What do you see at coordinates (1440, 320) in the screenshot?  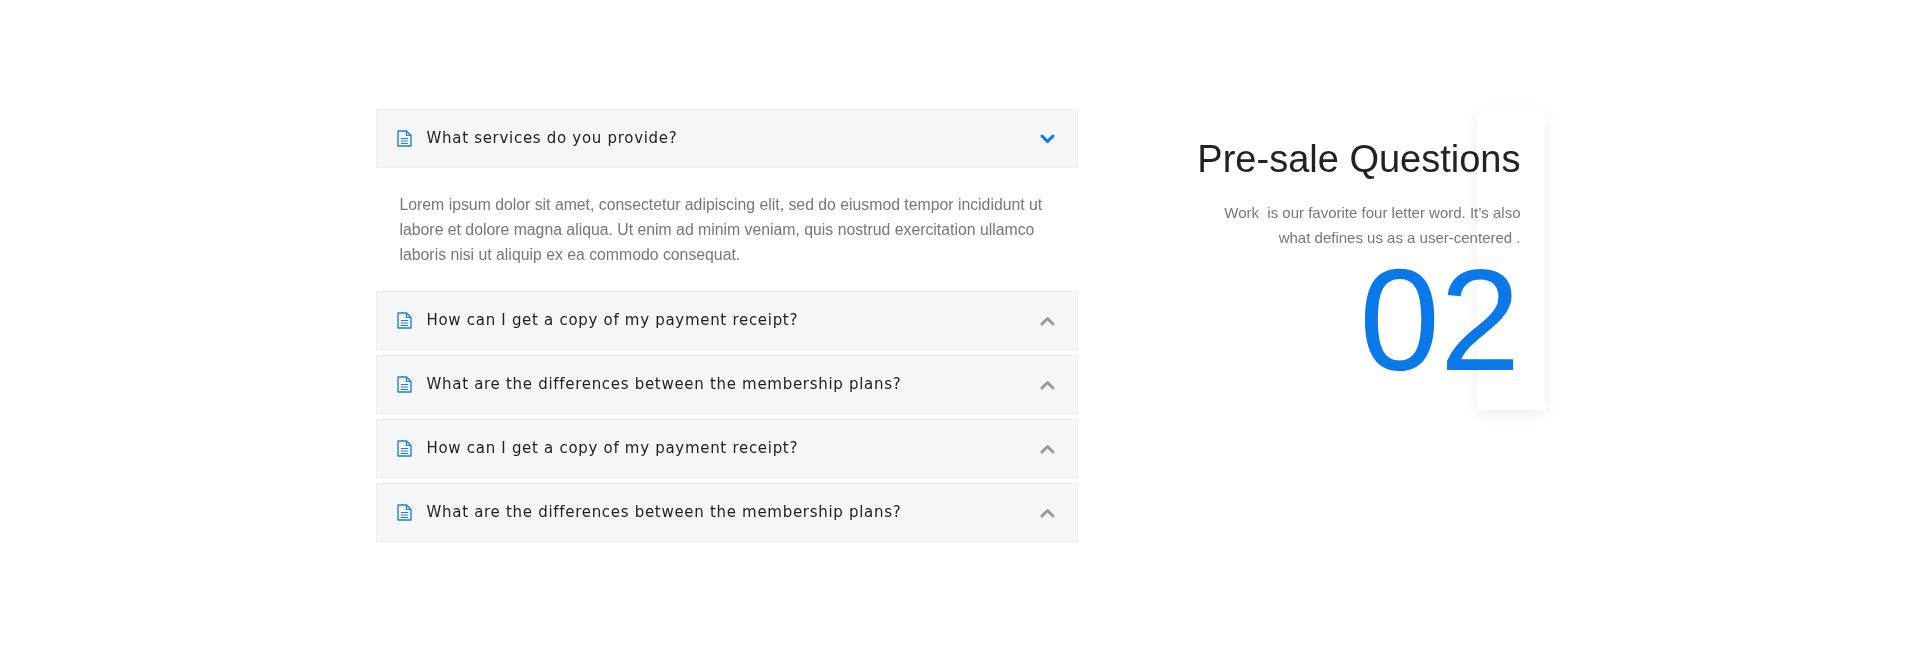 I see `section-number: 02` at bounding box center [1440, 320].